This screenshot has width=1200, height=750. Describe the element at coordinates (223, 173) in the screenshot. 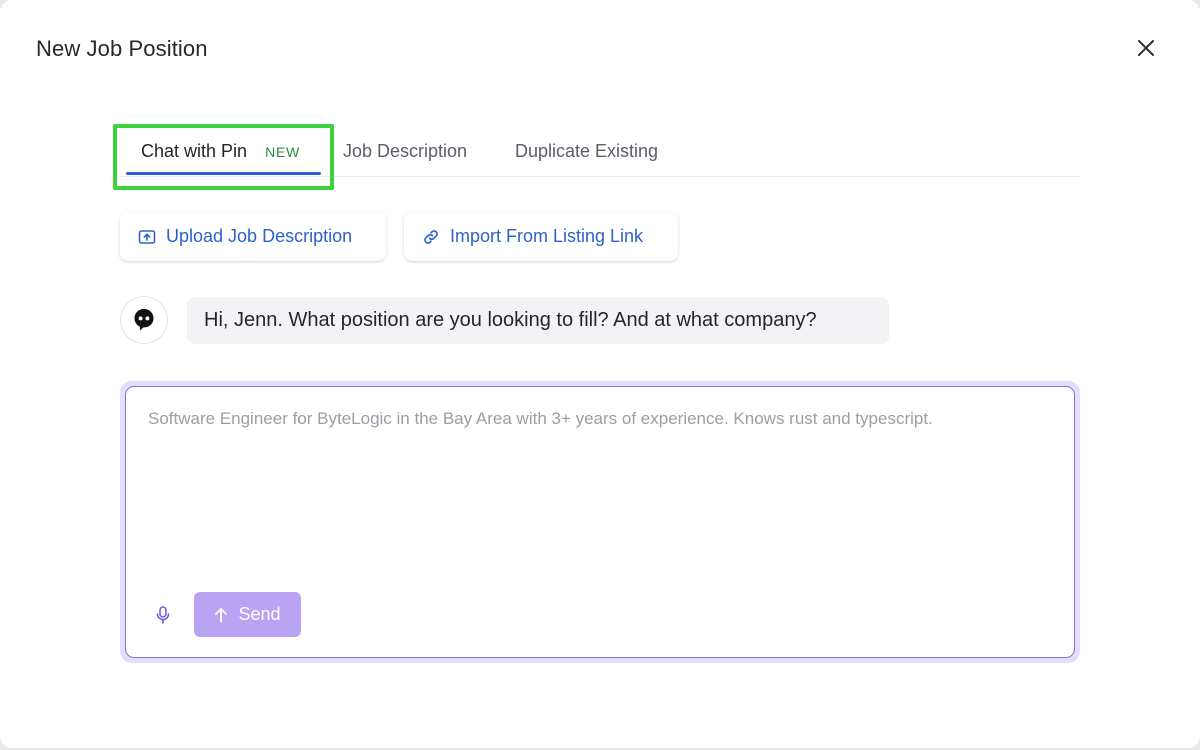

I see `active-tab-indicator` at that location.